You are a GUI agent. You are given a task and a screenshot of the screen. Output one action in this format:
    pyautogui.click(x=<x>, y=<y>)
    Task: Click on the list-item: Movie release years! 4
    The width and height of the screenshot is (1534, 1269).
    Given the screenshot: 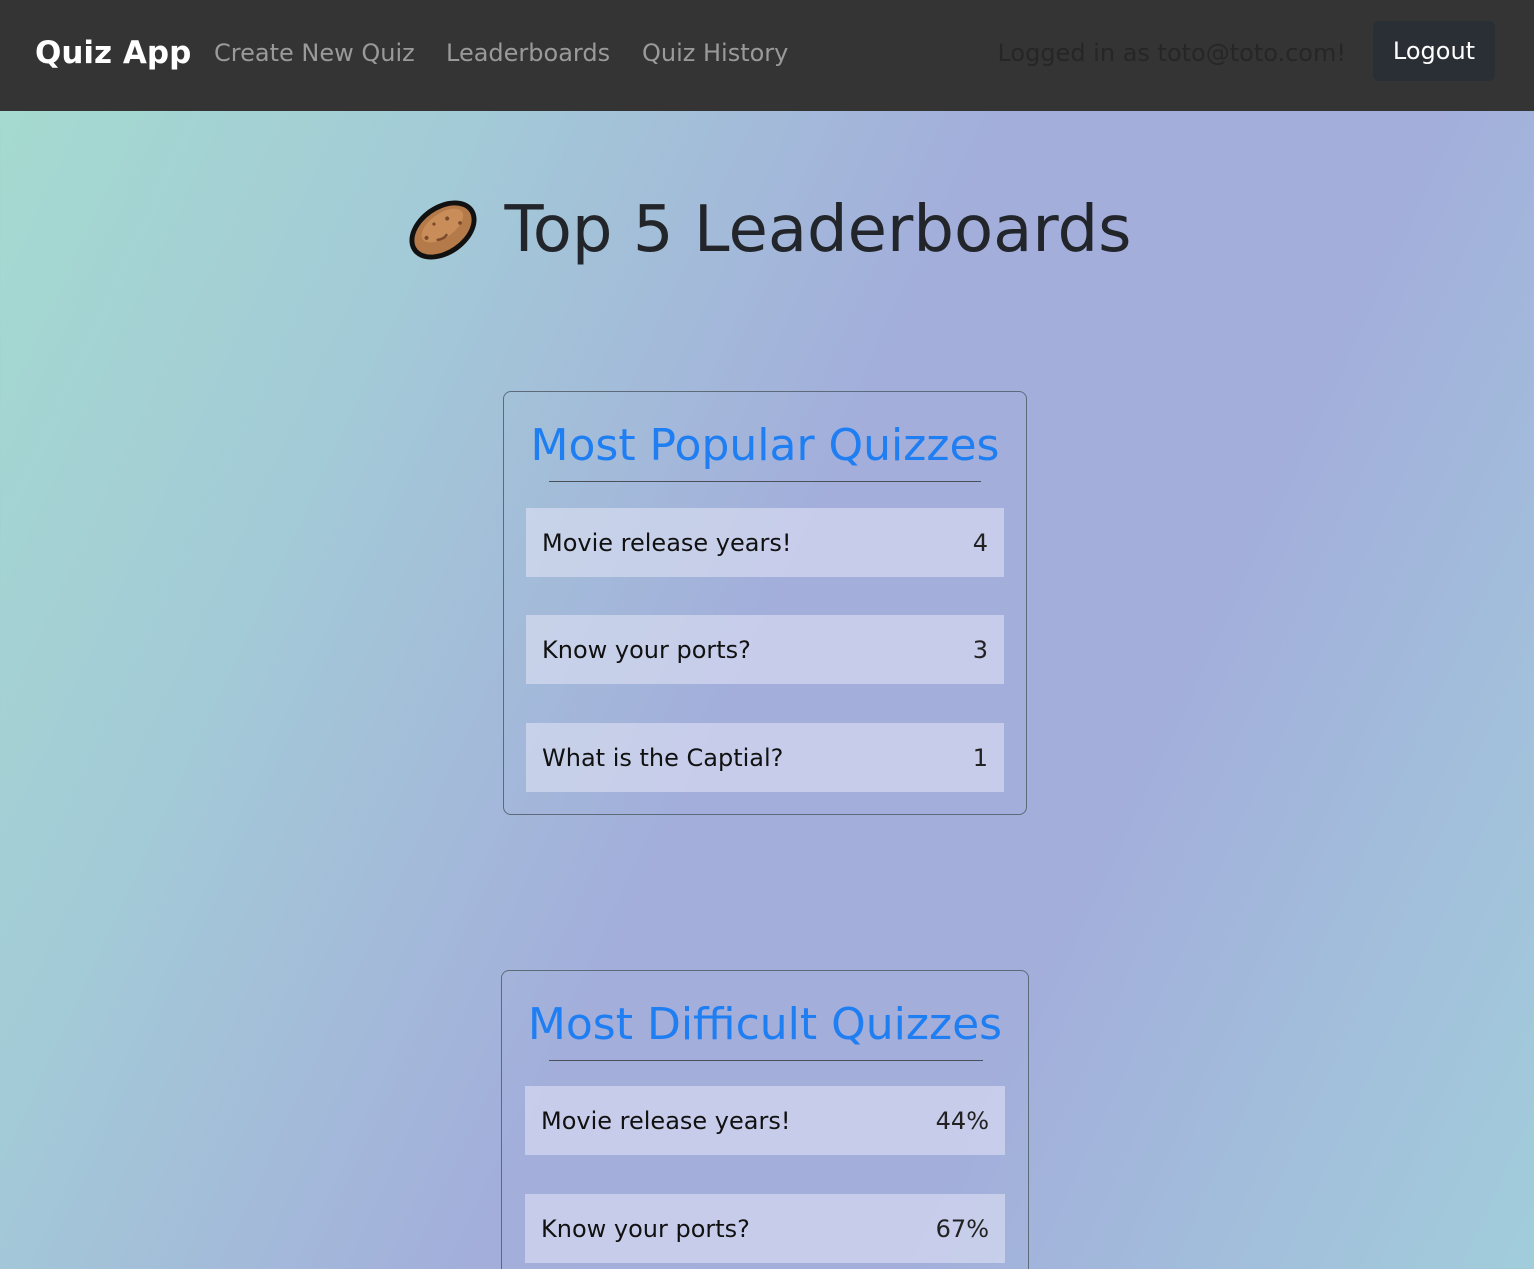 What is the action you would take?
    pyautogui.click(x=765, y=542)
    